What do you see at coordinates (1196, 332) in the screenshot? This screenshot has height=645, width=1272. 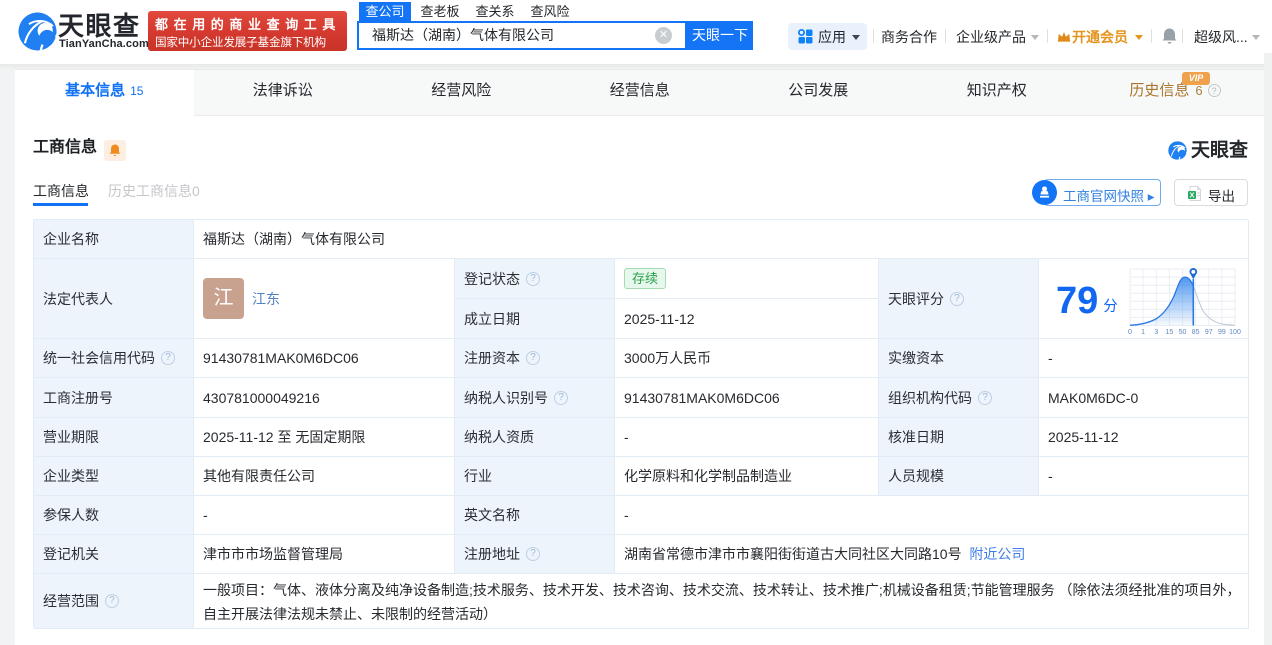 I see `svg-text: 85` at bounding box center [1196, 332].